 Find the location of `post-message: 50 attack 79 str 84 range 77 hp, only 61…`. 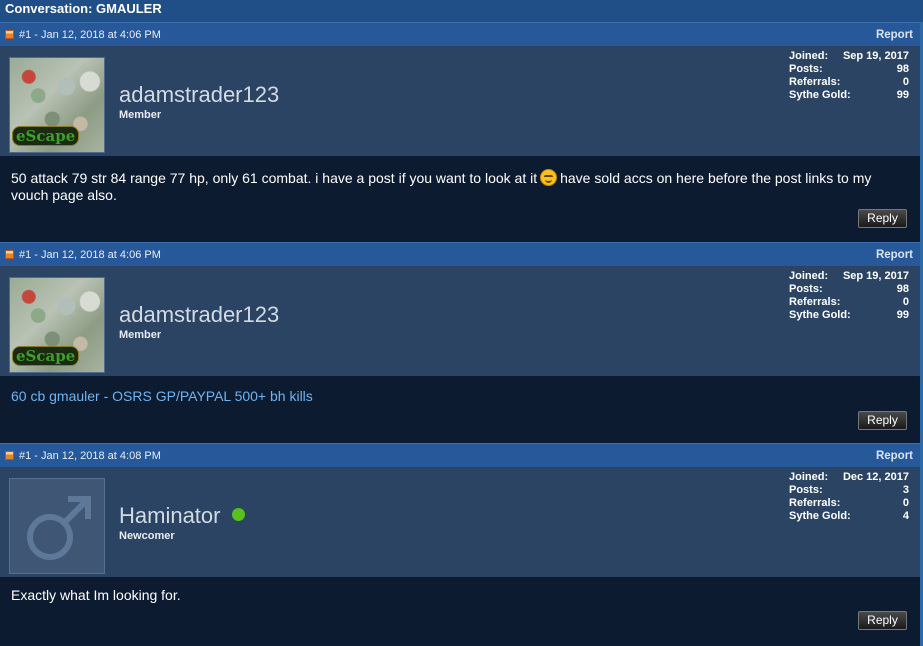

post-message: 50 attack 79 str 84 range 77 hp, only 61… is located at coordinates (456, 186).